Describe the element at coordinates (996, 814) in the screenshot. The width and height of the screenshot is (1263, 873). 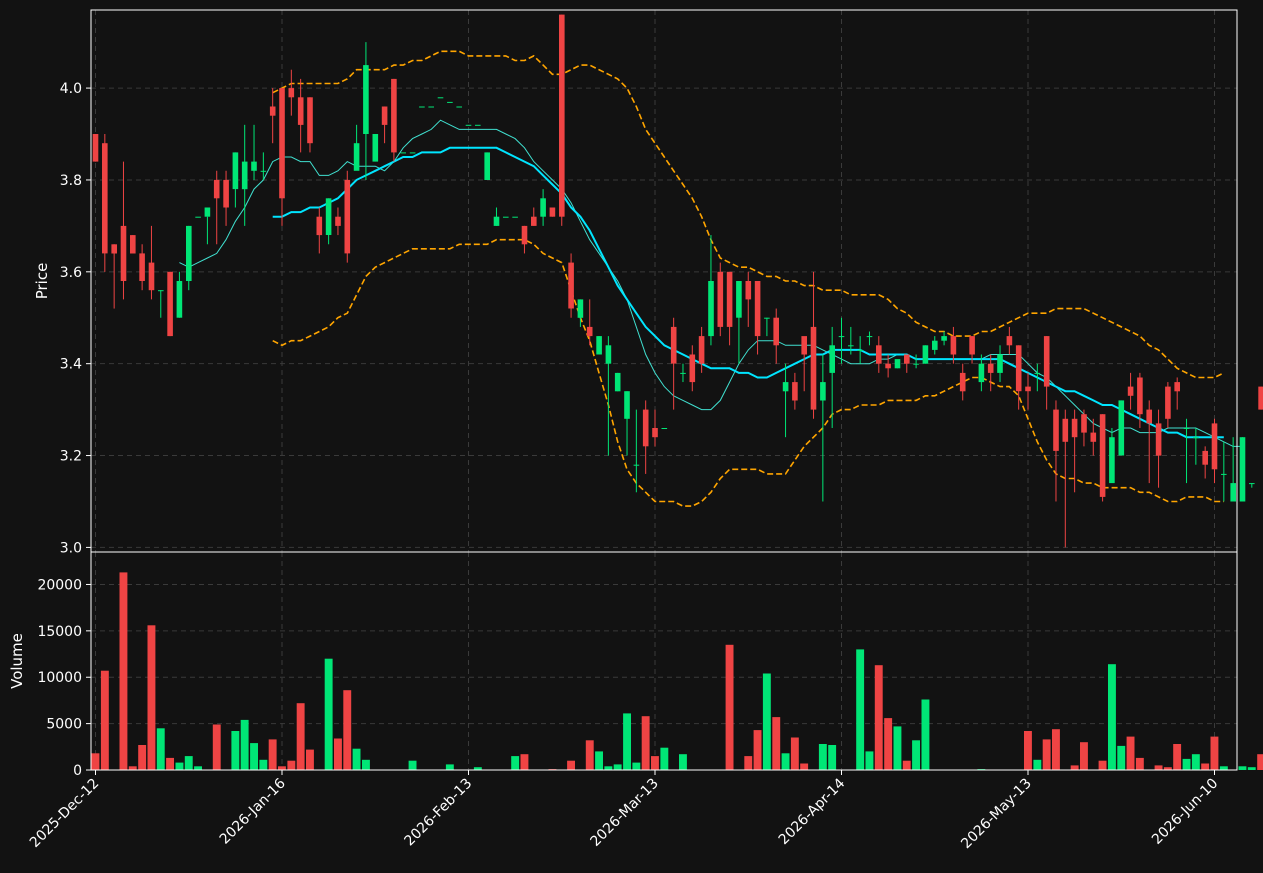
I see `x-tick-label: 2026-May-13` at that location.